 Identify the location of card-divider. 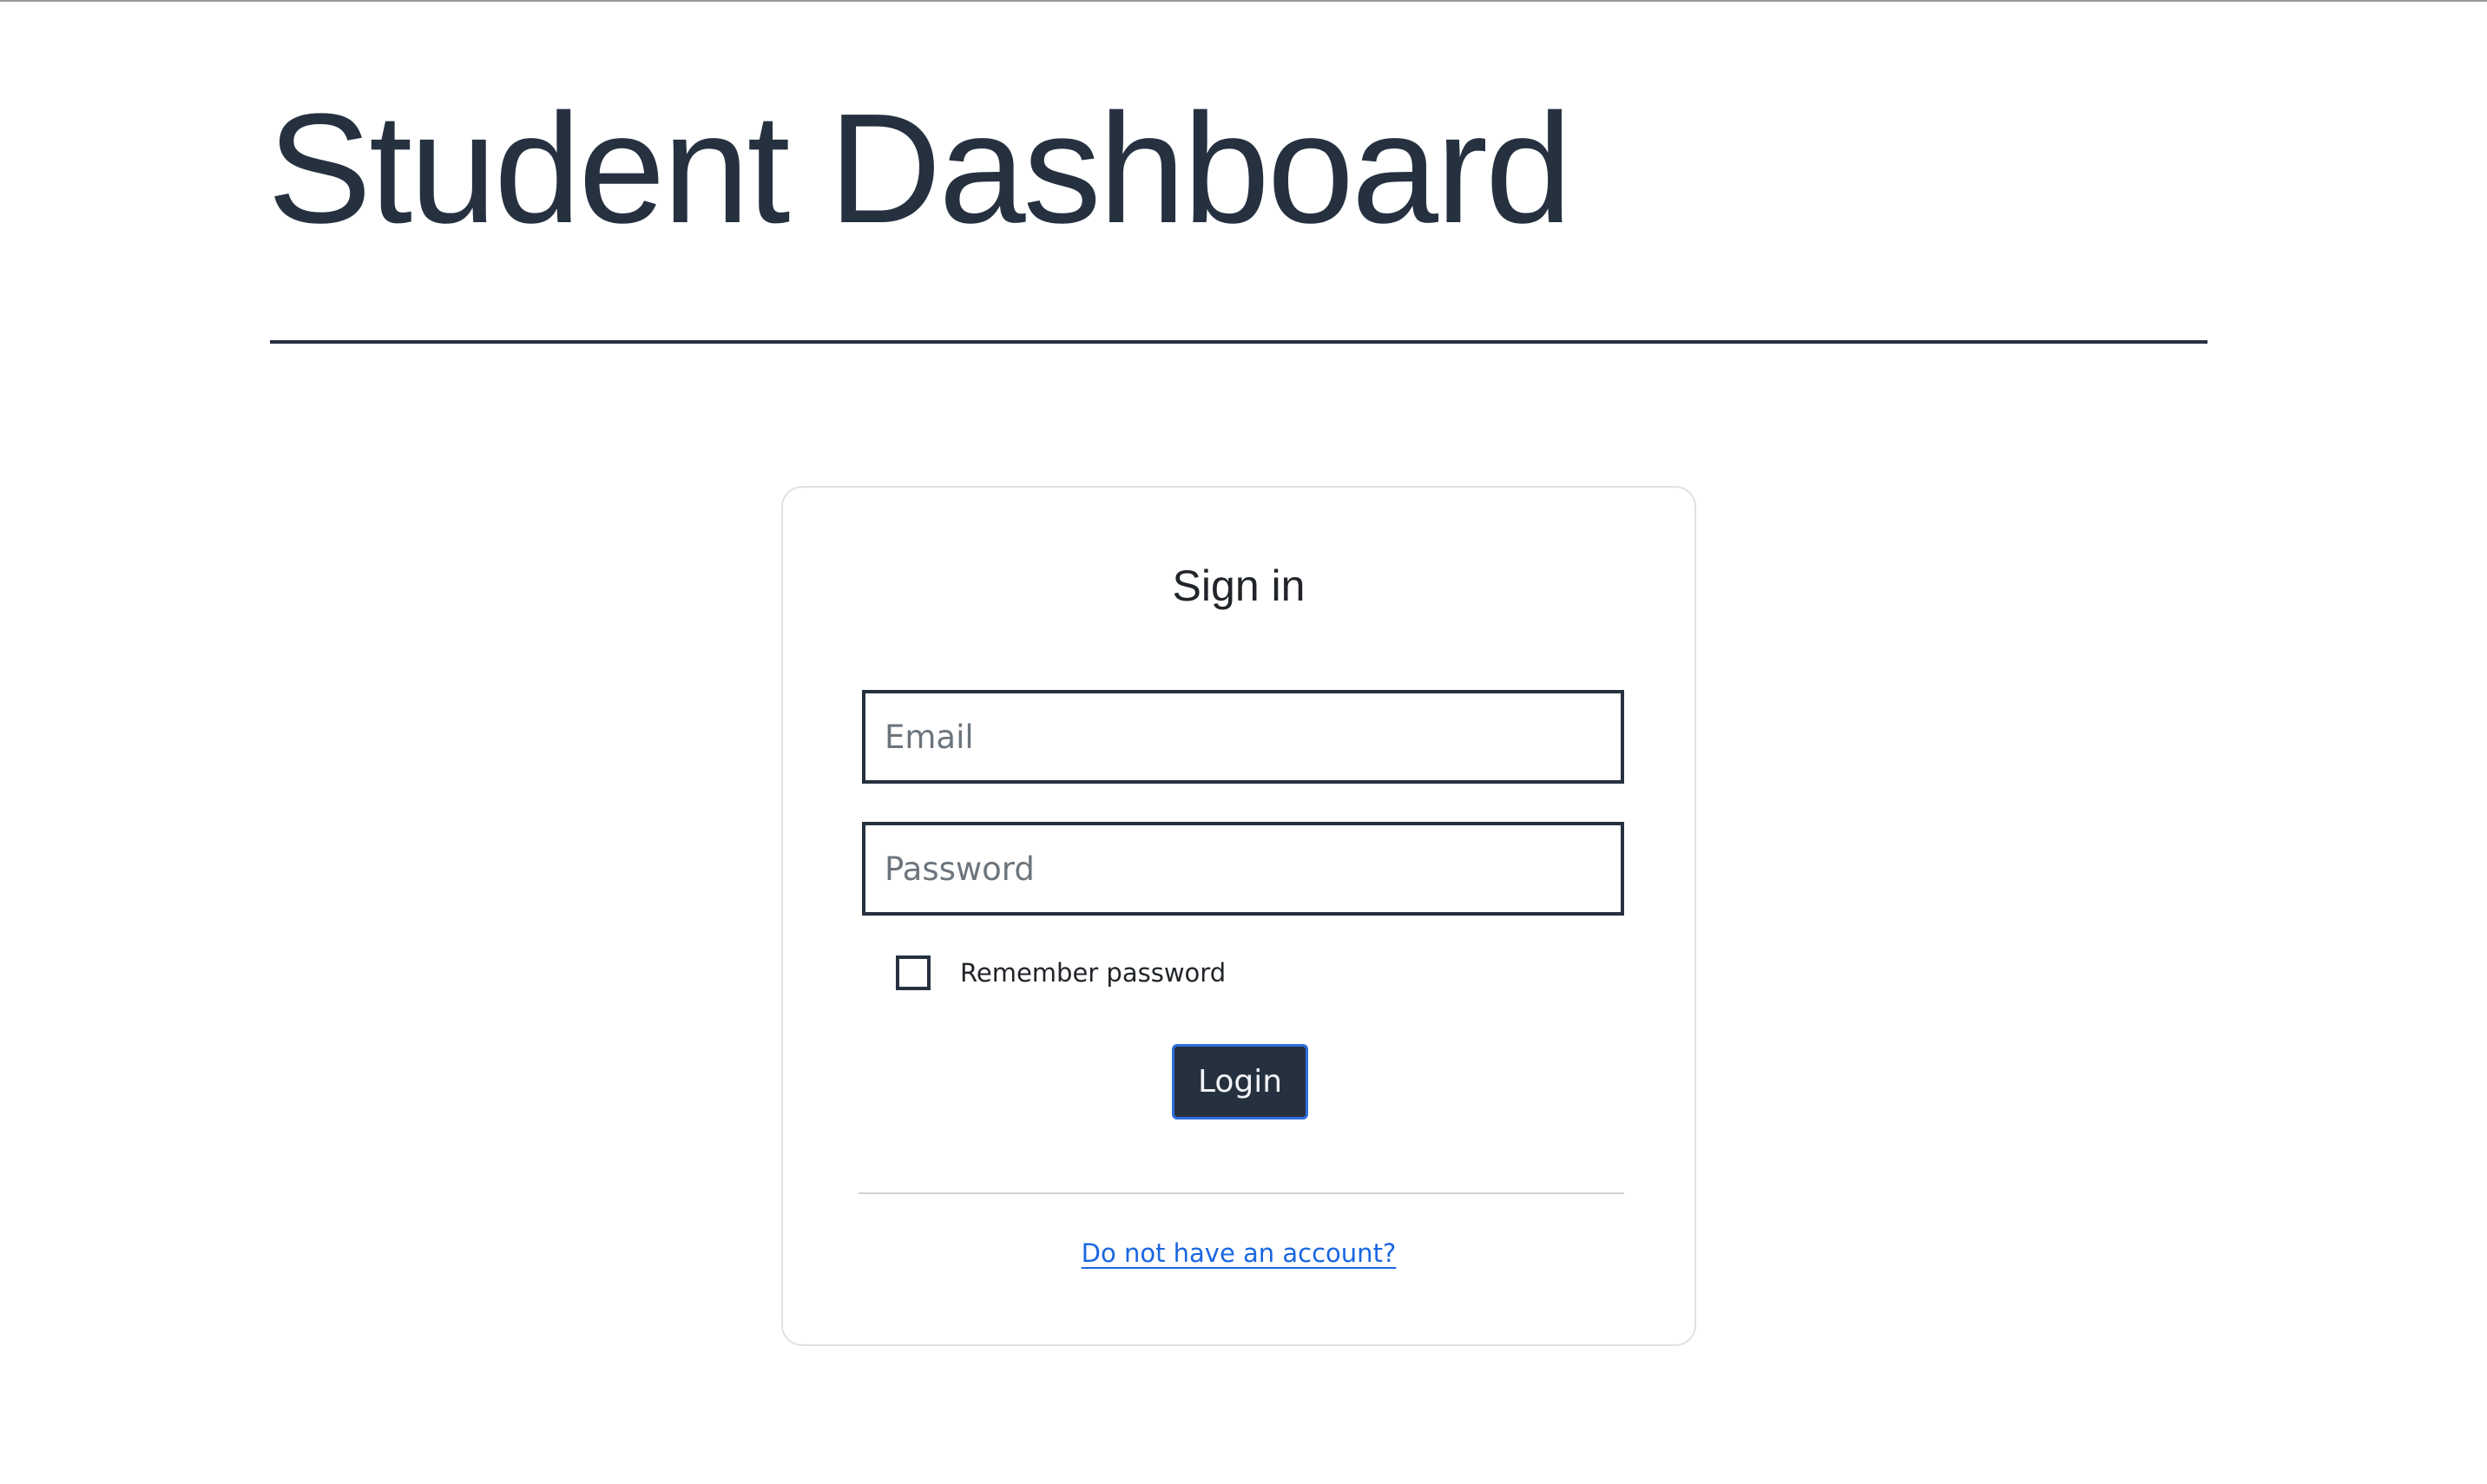
(1241, 1193).